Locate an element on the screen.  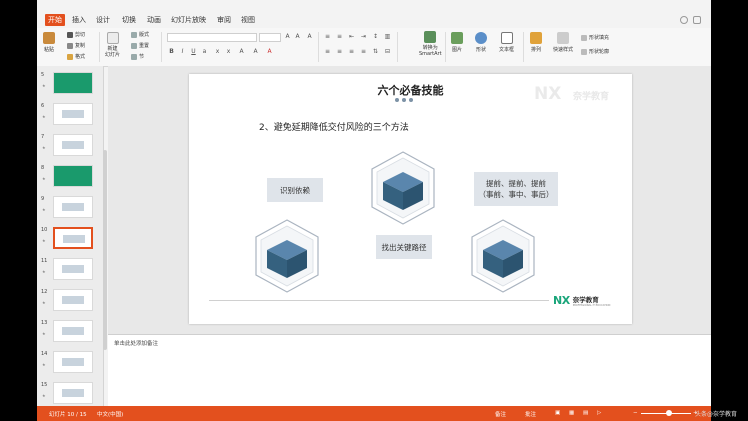
copy-label: 复制 is located at coordinates (80, 46).